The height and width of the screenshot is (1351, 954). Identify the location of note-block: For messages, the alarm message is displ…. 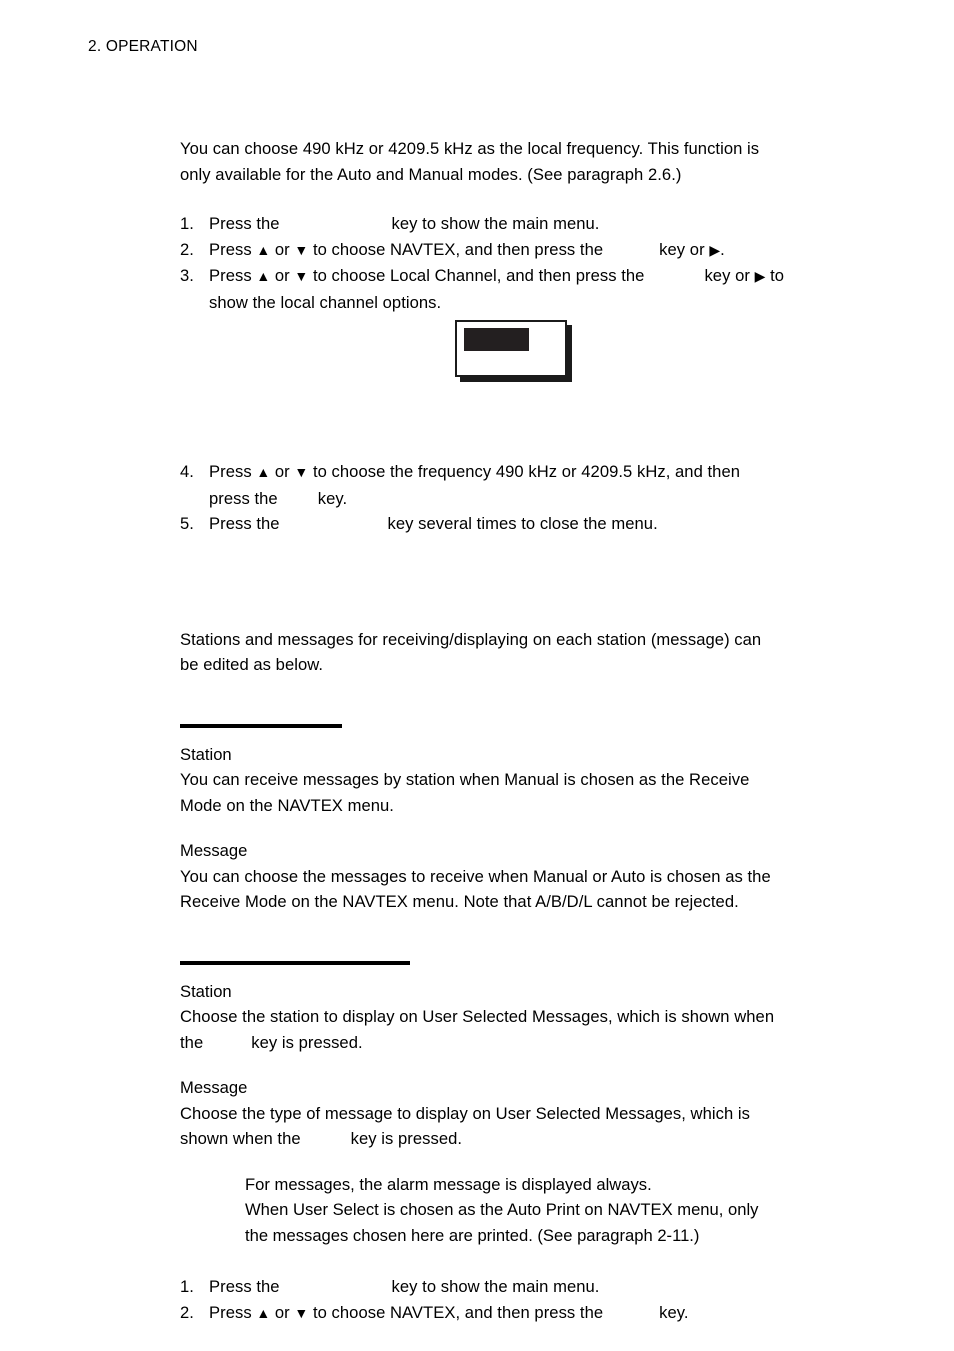
(548, 1210).